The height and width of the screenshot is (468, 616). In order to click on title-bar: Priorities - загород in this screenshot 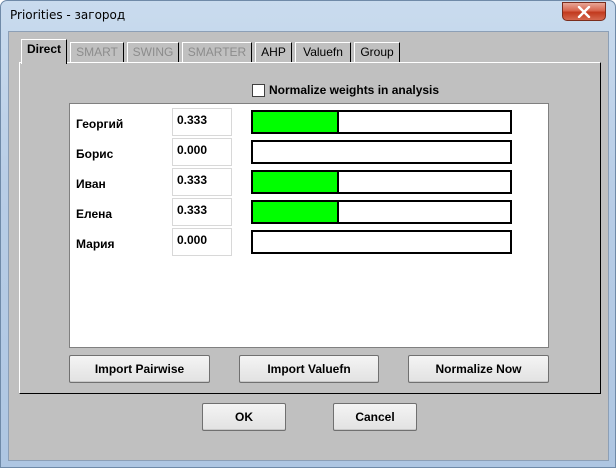, I will do `click(308, 16)`.